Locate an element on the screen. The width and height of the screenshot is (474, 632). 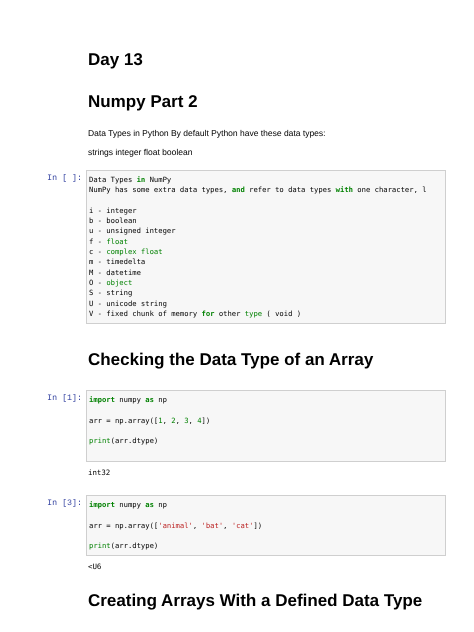
section-heading: Checking the Data Type of an Array is located at coordinates (231, 360).